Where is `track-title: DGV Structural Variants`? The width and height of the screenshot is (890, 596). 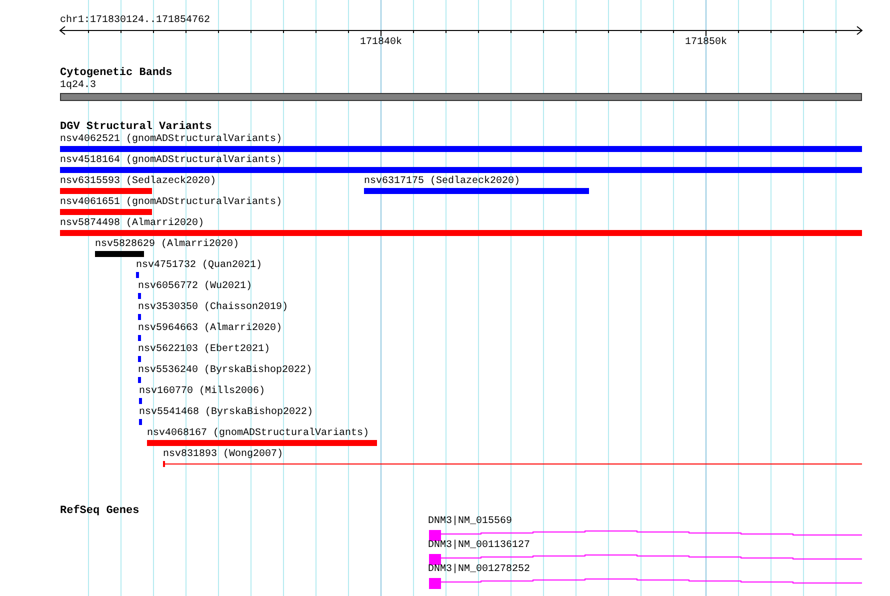
track-title: DGV Structural Variants is located at coordinates (136, 127).